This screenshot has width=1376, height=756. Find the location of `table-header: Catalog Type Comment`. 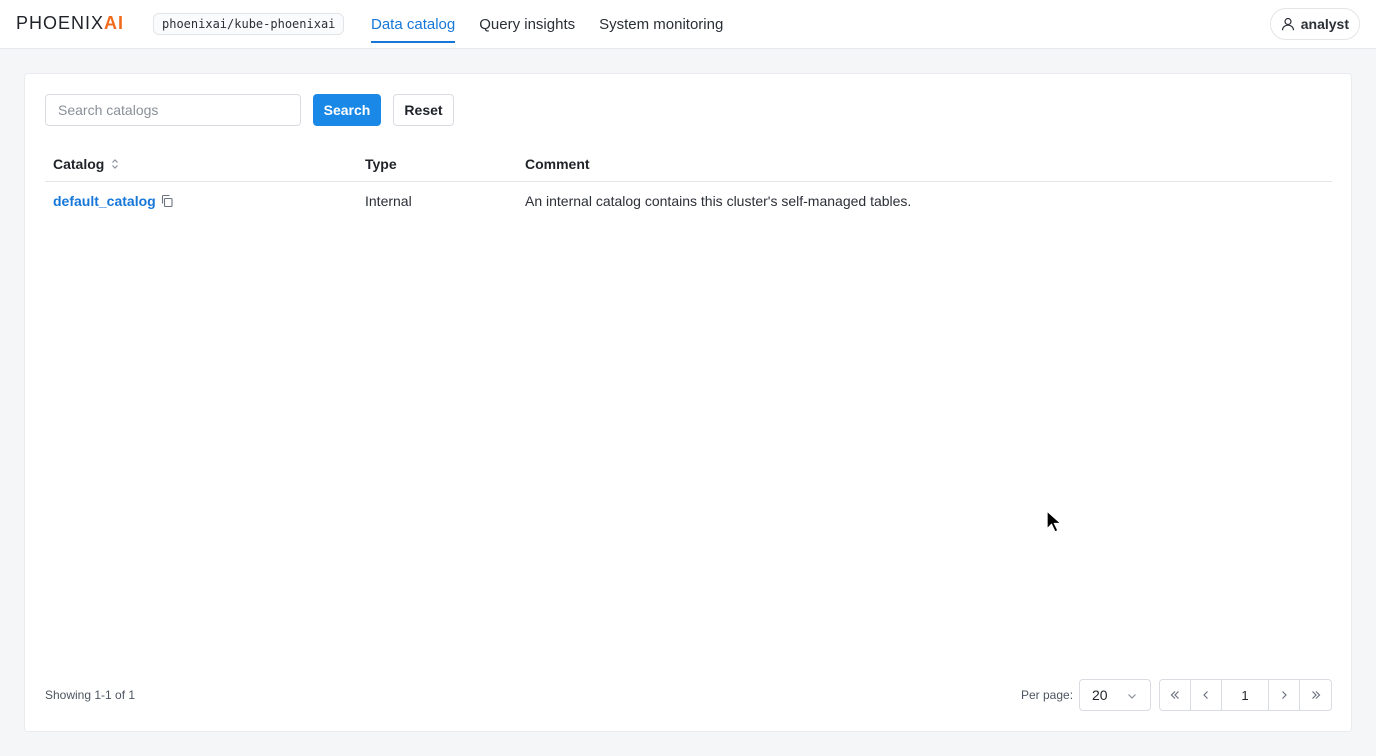

table-header: Catalog Type Comment is located at coordinates (688, 164).